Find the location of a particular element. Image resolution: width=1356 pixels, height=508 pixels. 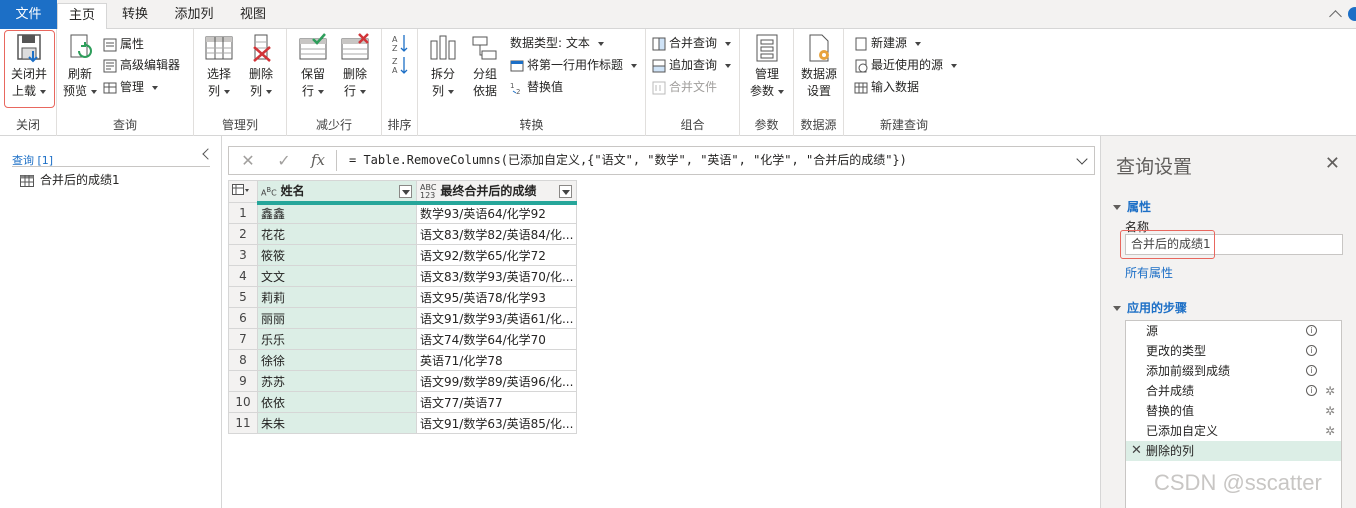

tab-view: 视图 is located at coordinates (253, 16).